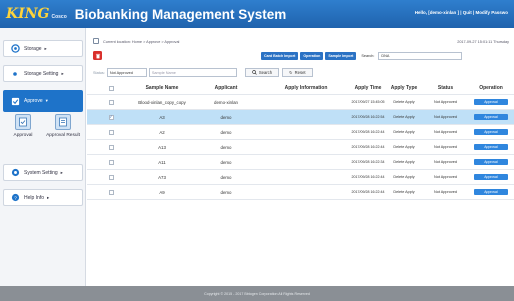 The image size is (514, 301). Describe the element at coordinates (291, 72) in the screenshot. I see `reset-icon: ↻` at that location.